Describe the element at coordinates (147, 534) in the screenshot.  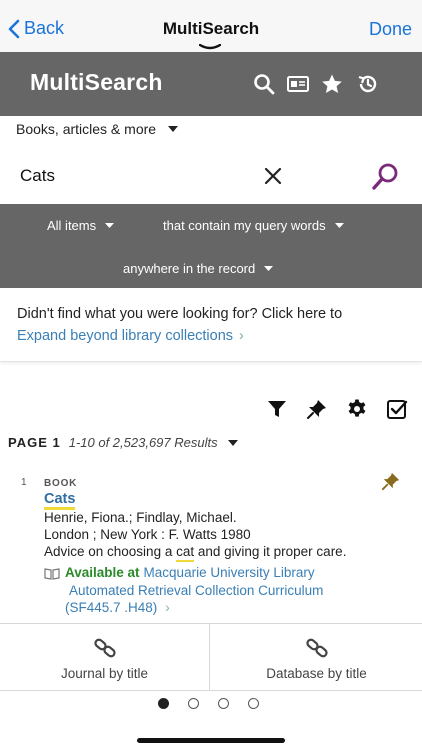
I see `result-publication: London ; New York : F. Watts 1980` at that location.